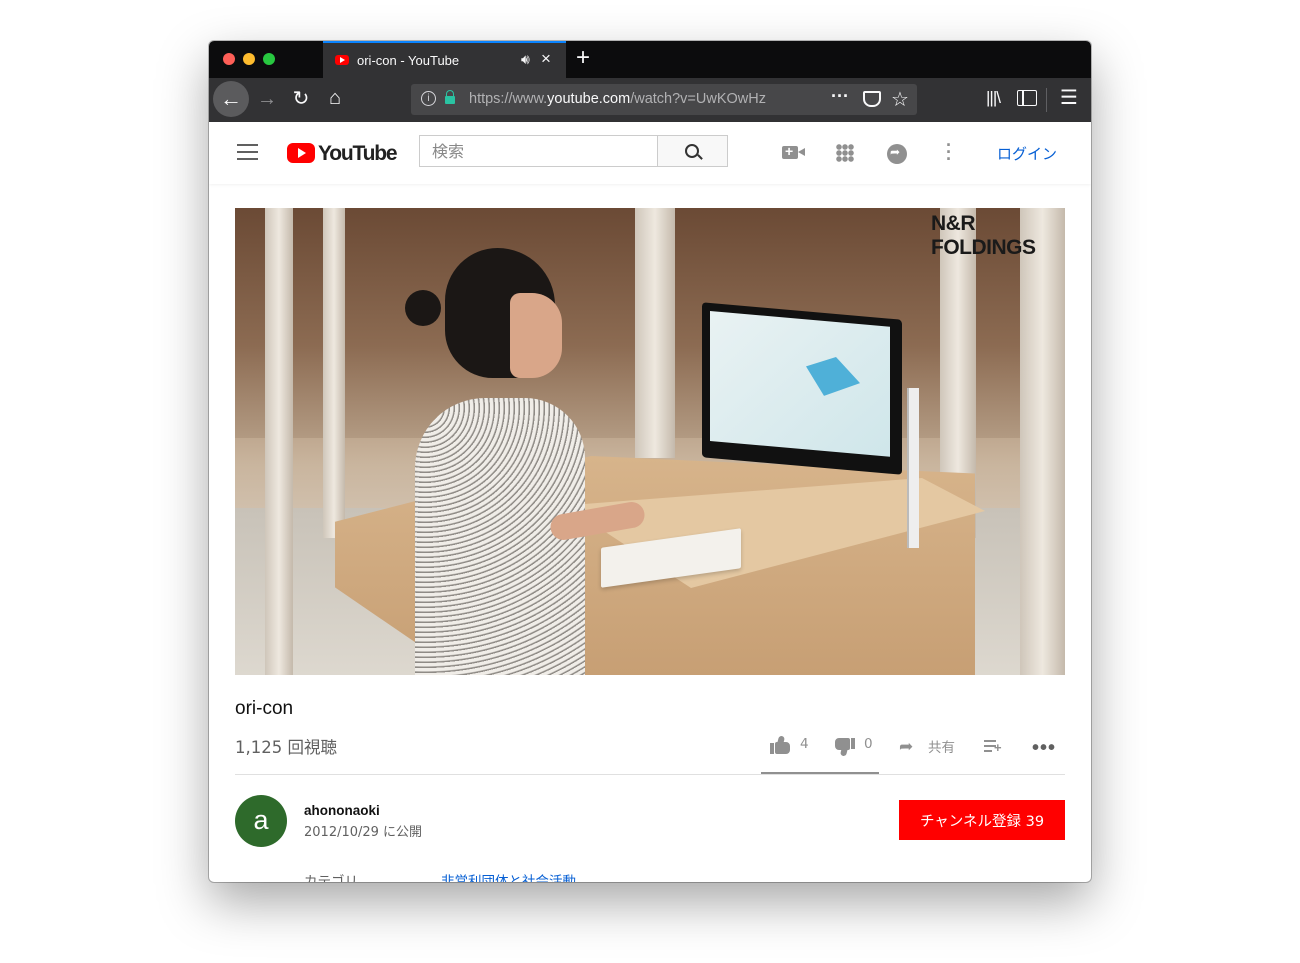 Image resolution: width=1300 pixels, height=963 pixels. Describe the element at coordinates (993, 98) in the screenshot. I see `library-icon: |||\` at that location.